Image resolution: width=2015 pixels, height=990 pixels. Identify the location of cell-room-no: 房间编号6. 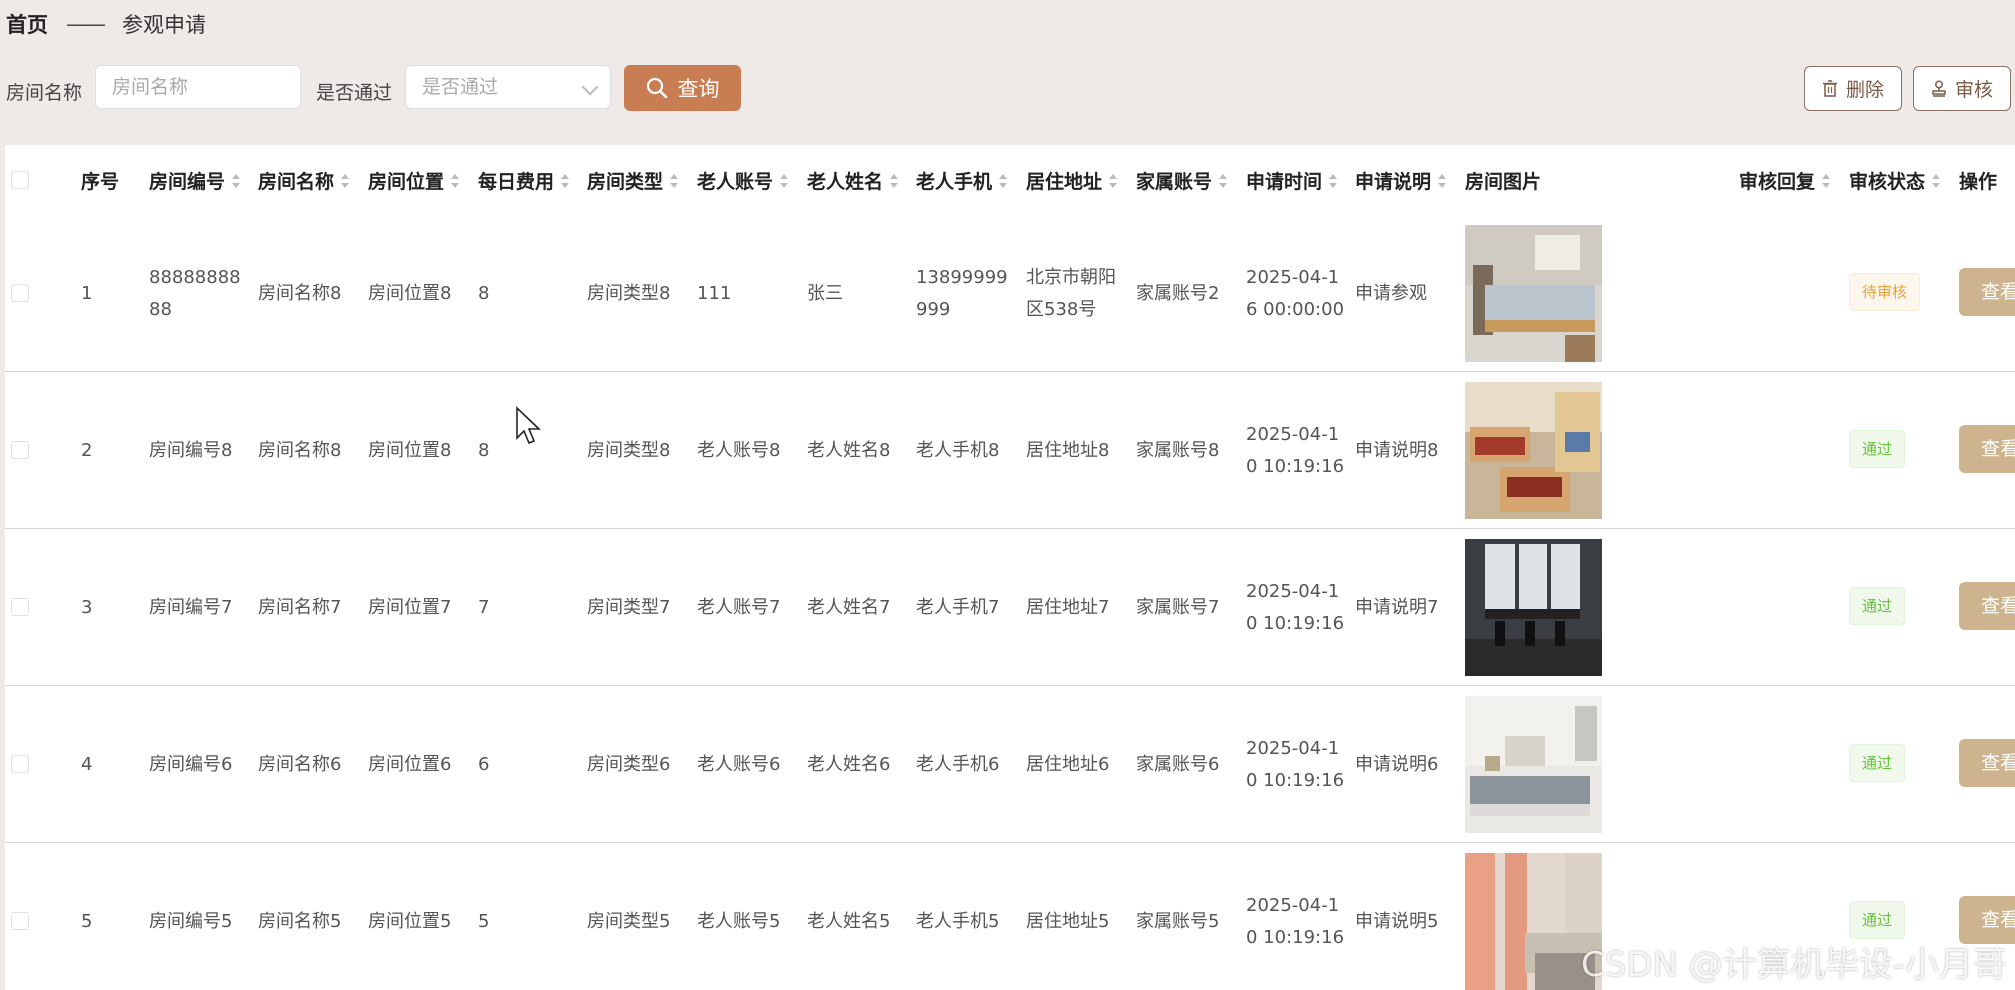
(191, 764).